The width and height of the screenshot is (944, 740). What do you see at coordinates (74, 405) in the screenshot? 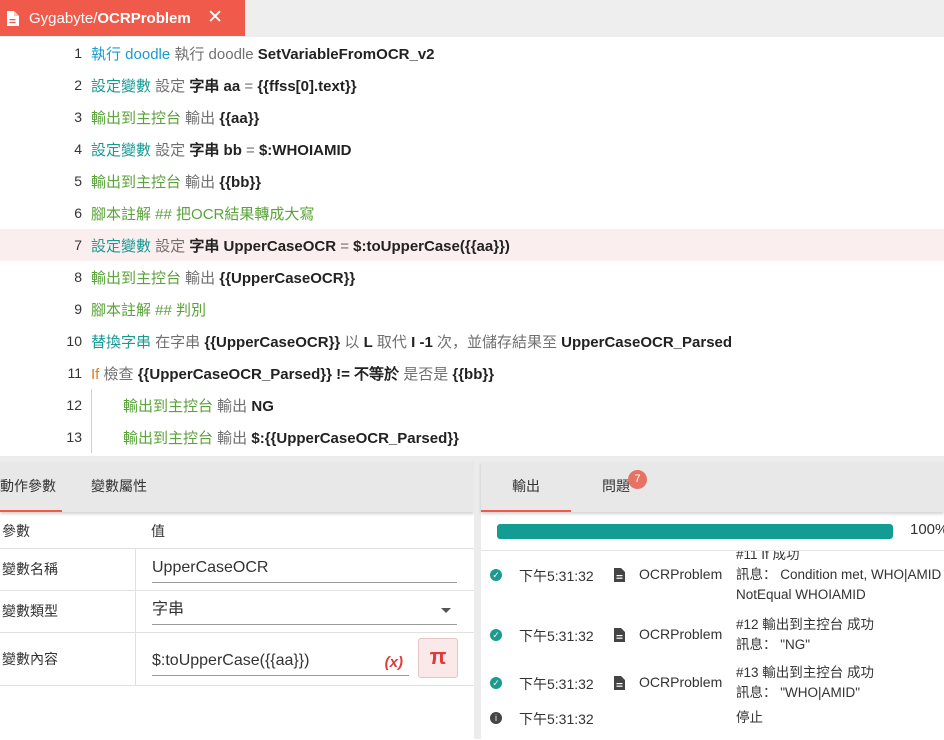
I see `line-number: 12` at bounding box center [74, 405].